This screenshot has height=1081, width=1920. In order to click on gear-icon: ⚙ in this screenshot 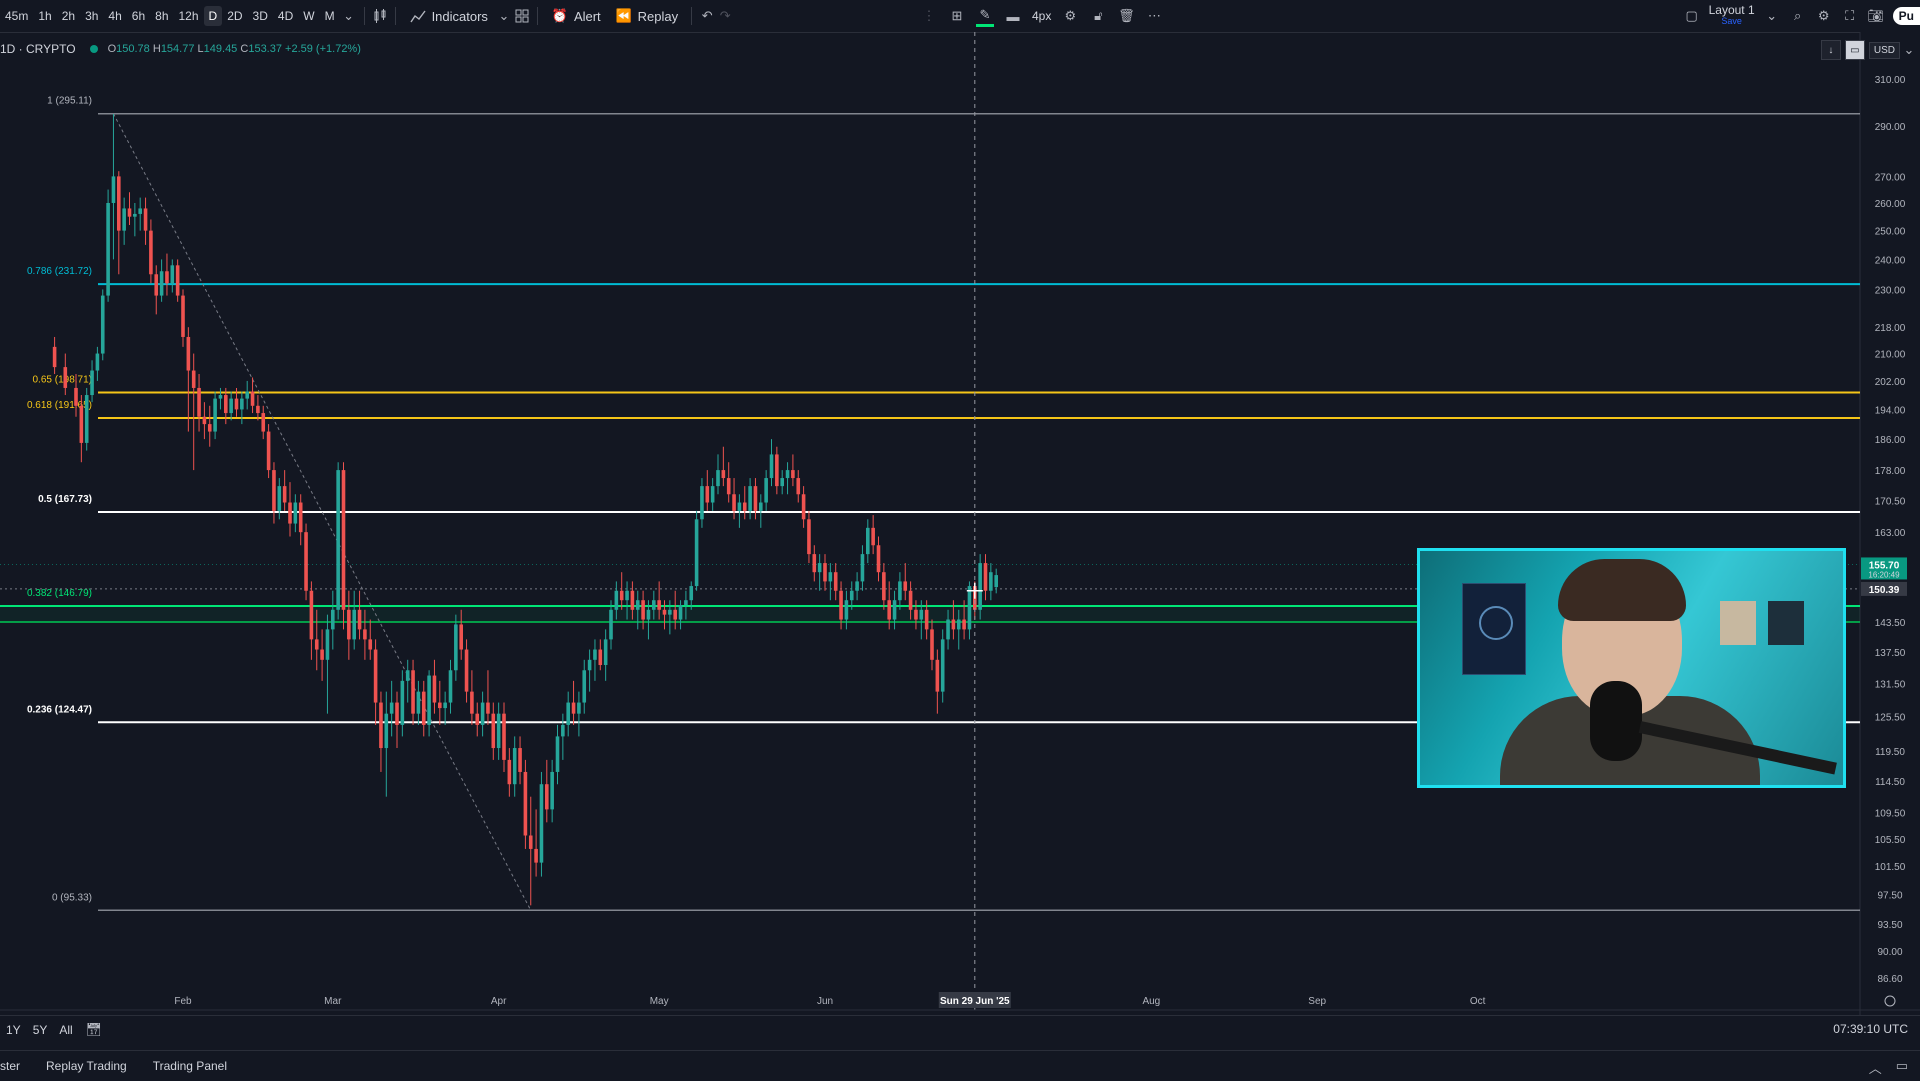, I will do `click(1824, 16)`.